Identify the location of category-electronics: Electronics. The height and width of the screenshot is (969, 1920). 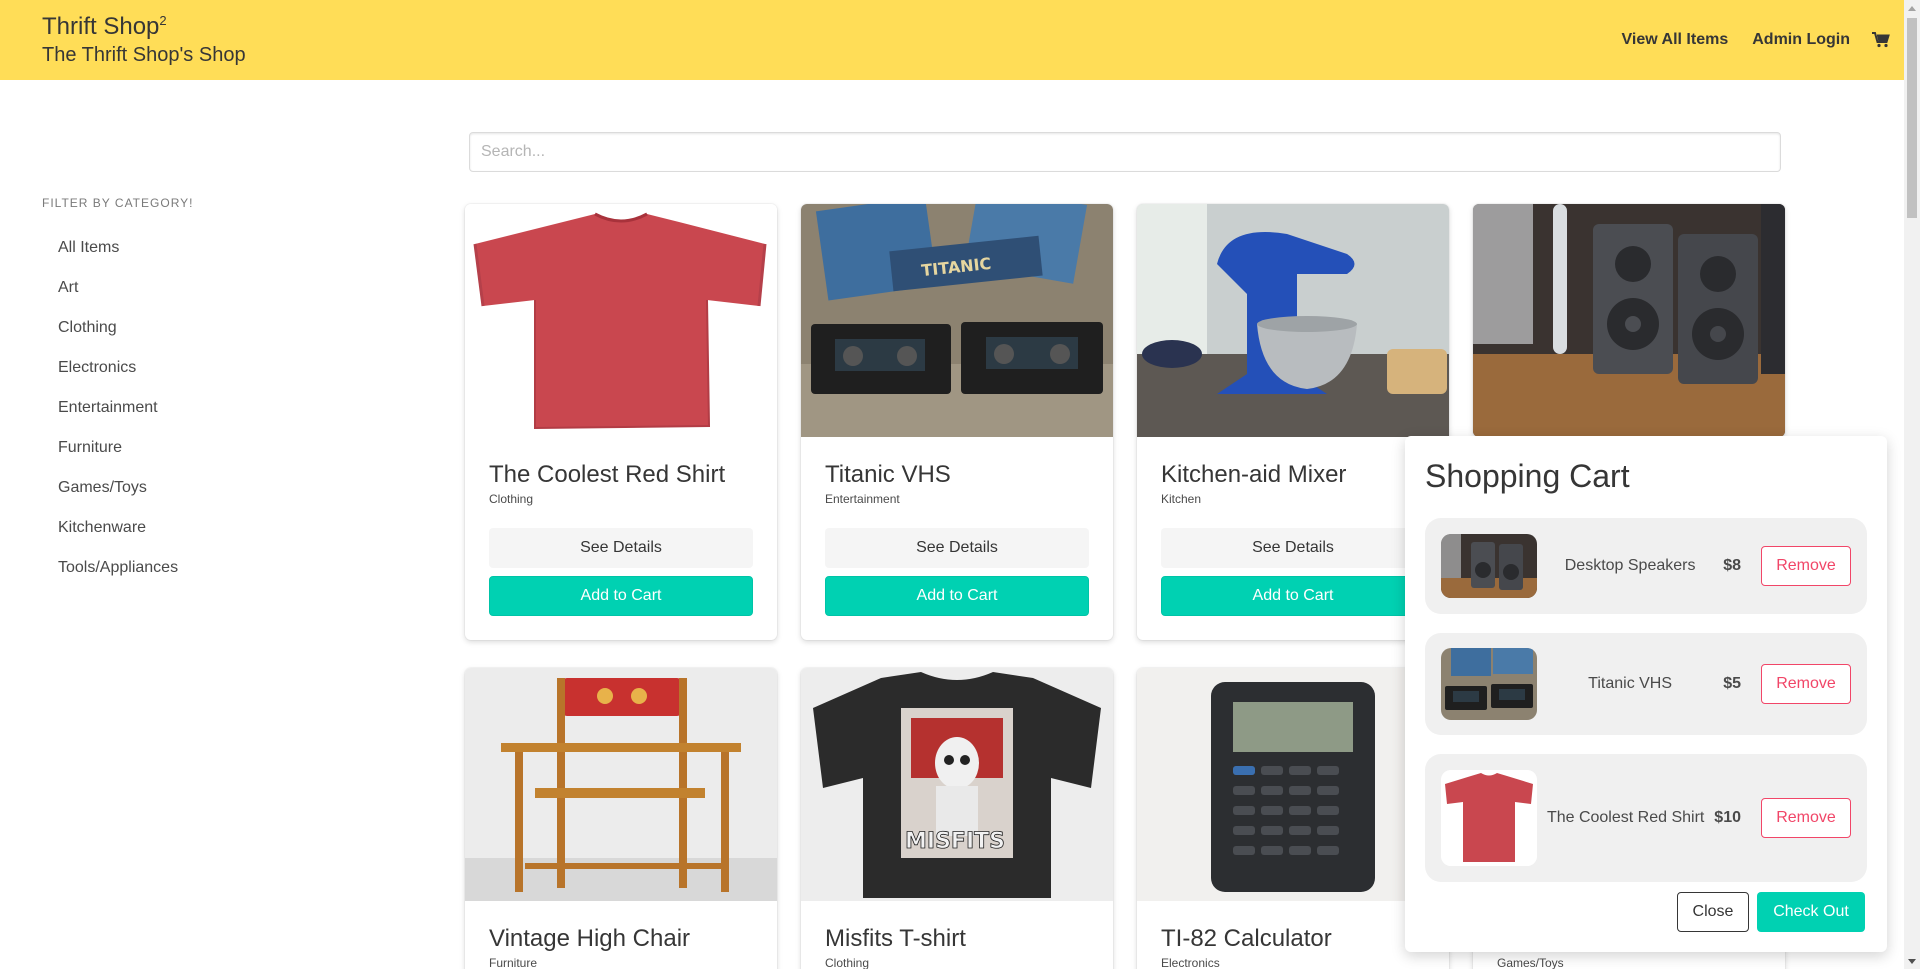
(222, 368).